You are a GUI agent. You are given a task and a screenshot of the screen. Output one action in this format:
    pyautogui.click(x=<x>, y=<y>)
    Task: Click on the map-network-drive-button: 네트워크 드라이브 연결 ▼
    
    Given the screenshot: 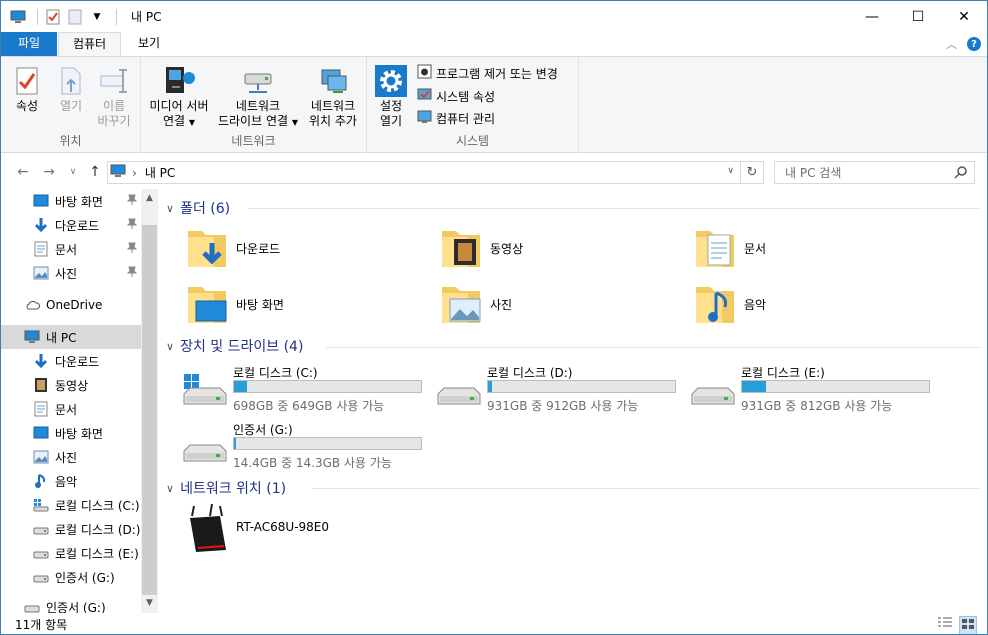 What is the action you would take?
    pyautogui.click(x=258, y=96)
    